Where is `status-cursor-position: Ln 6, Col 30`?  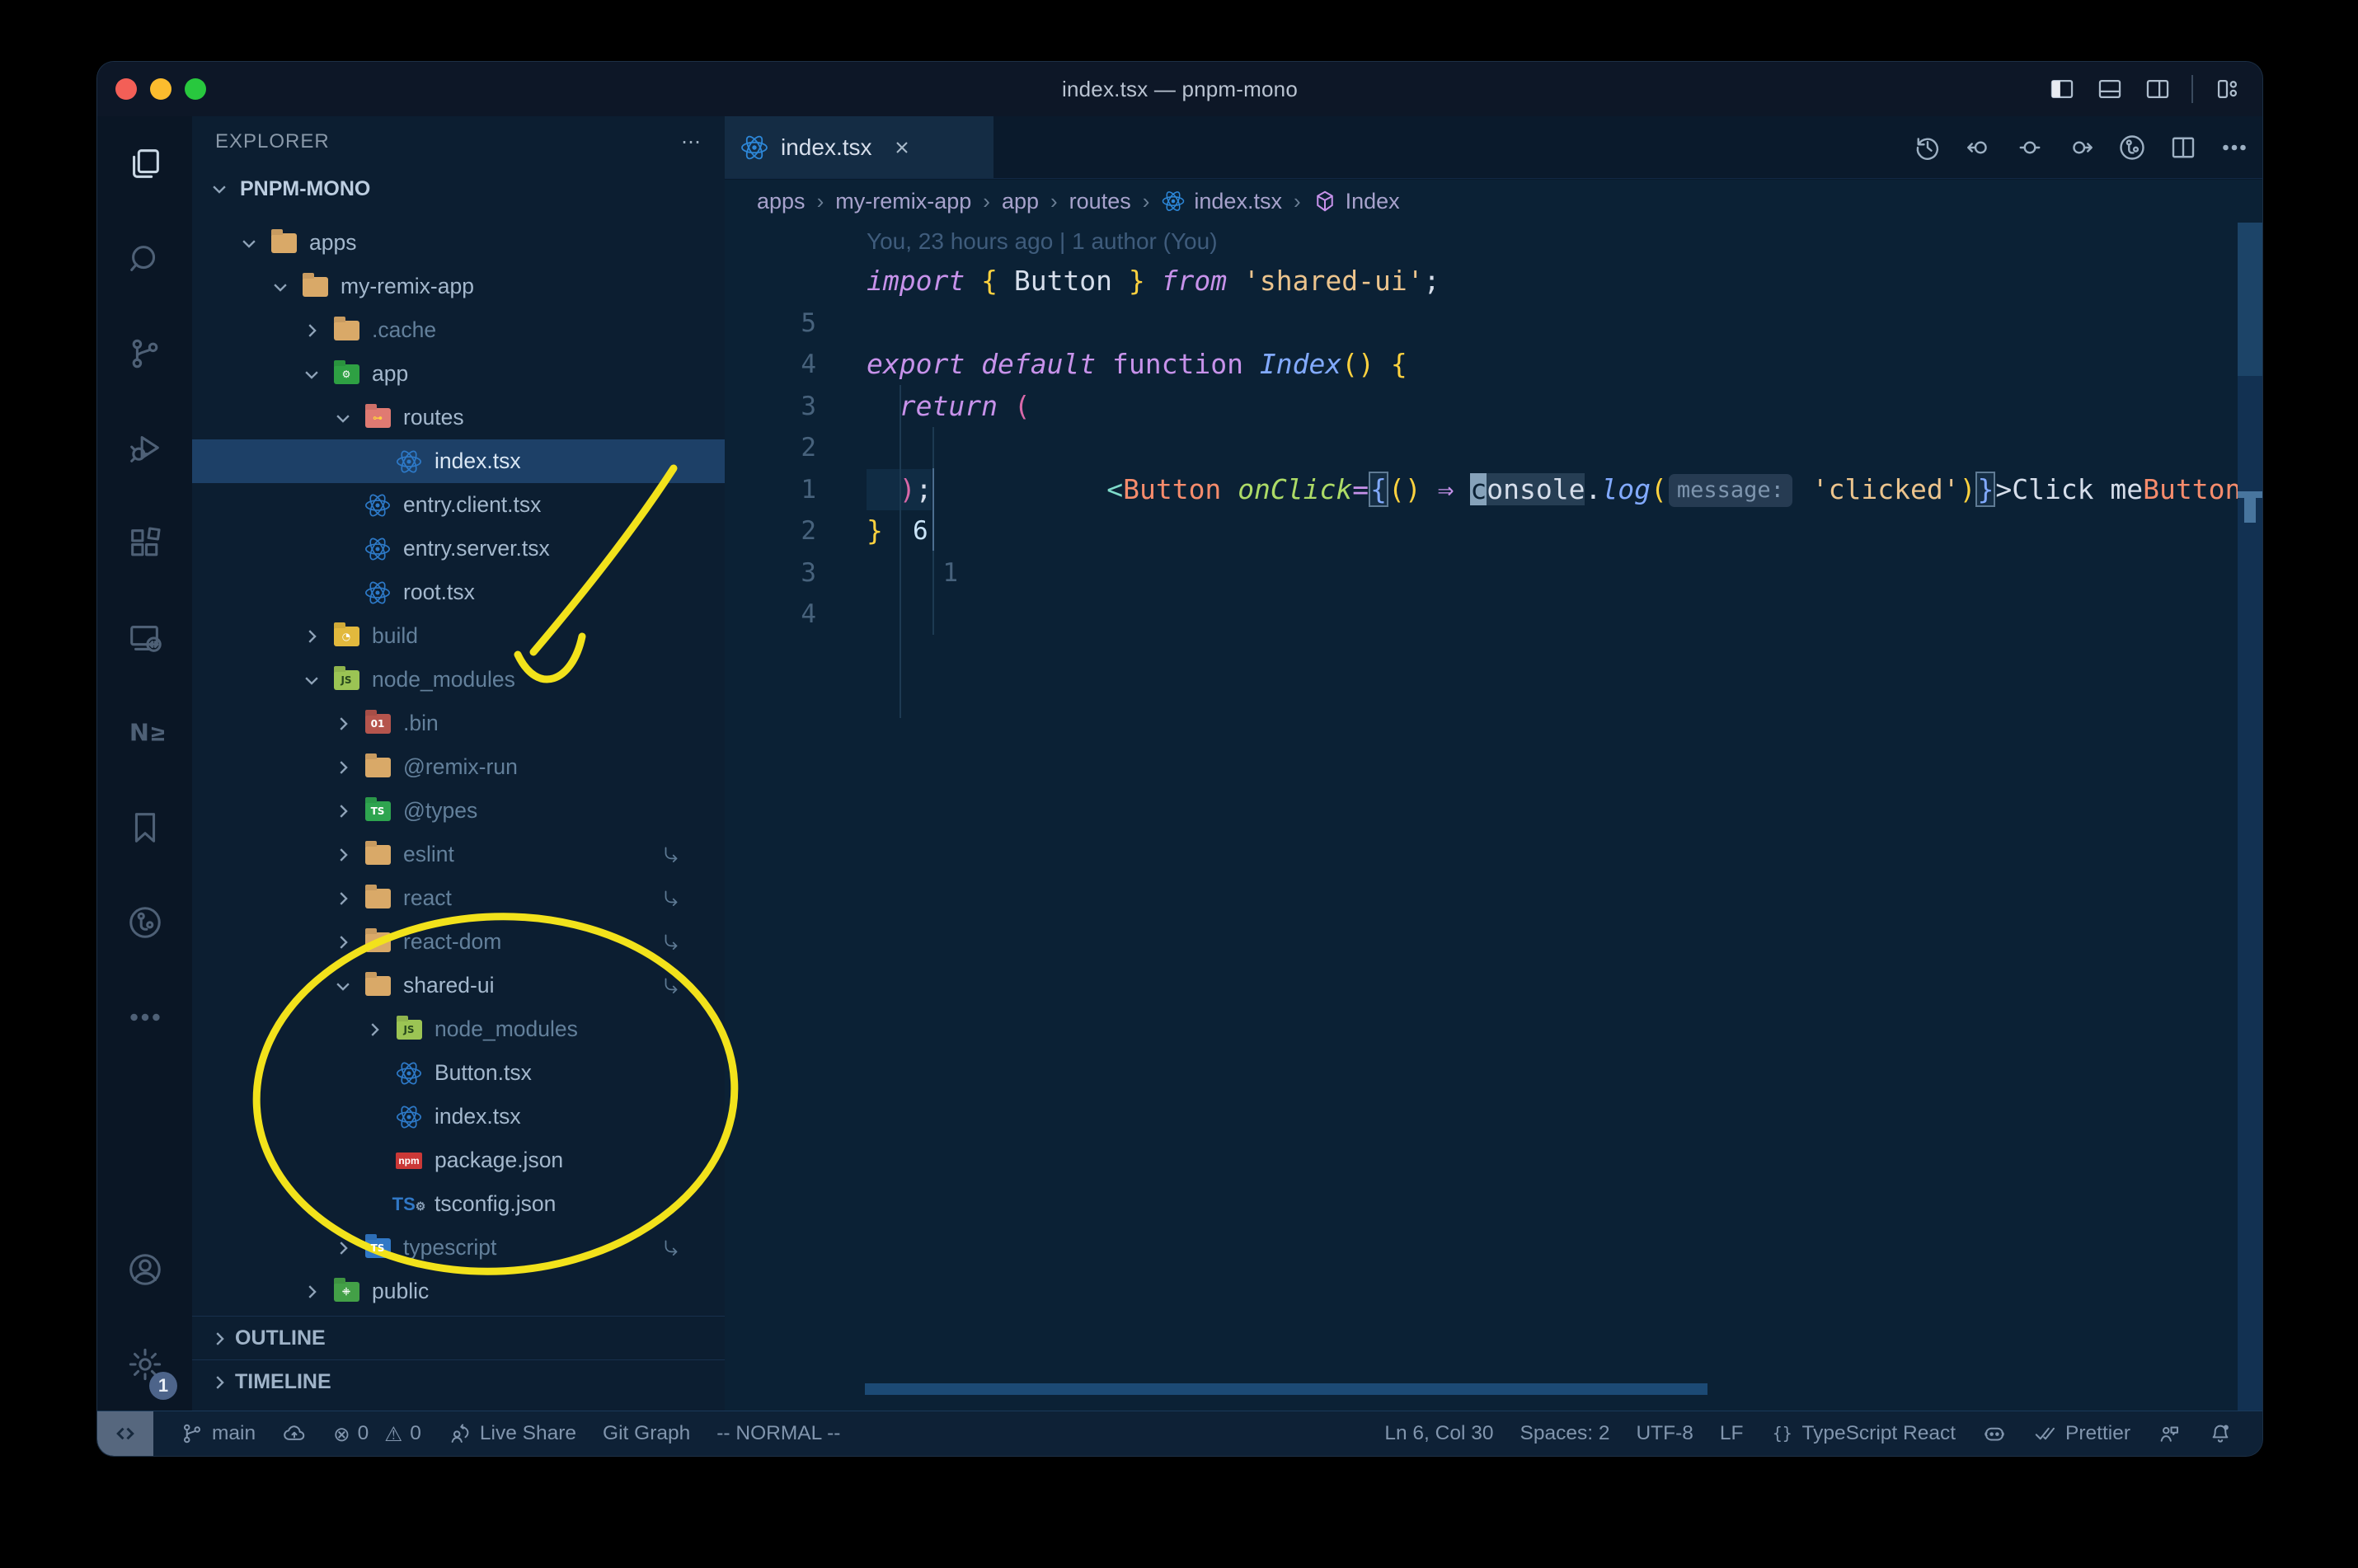
status-cursor-position: Ln 6, Col 30 is located at coordinates (1439, 1433).